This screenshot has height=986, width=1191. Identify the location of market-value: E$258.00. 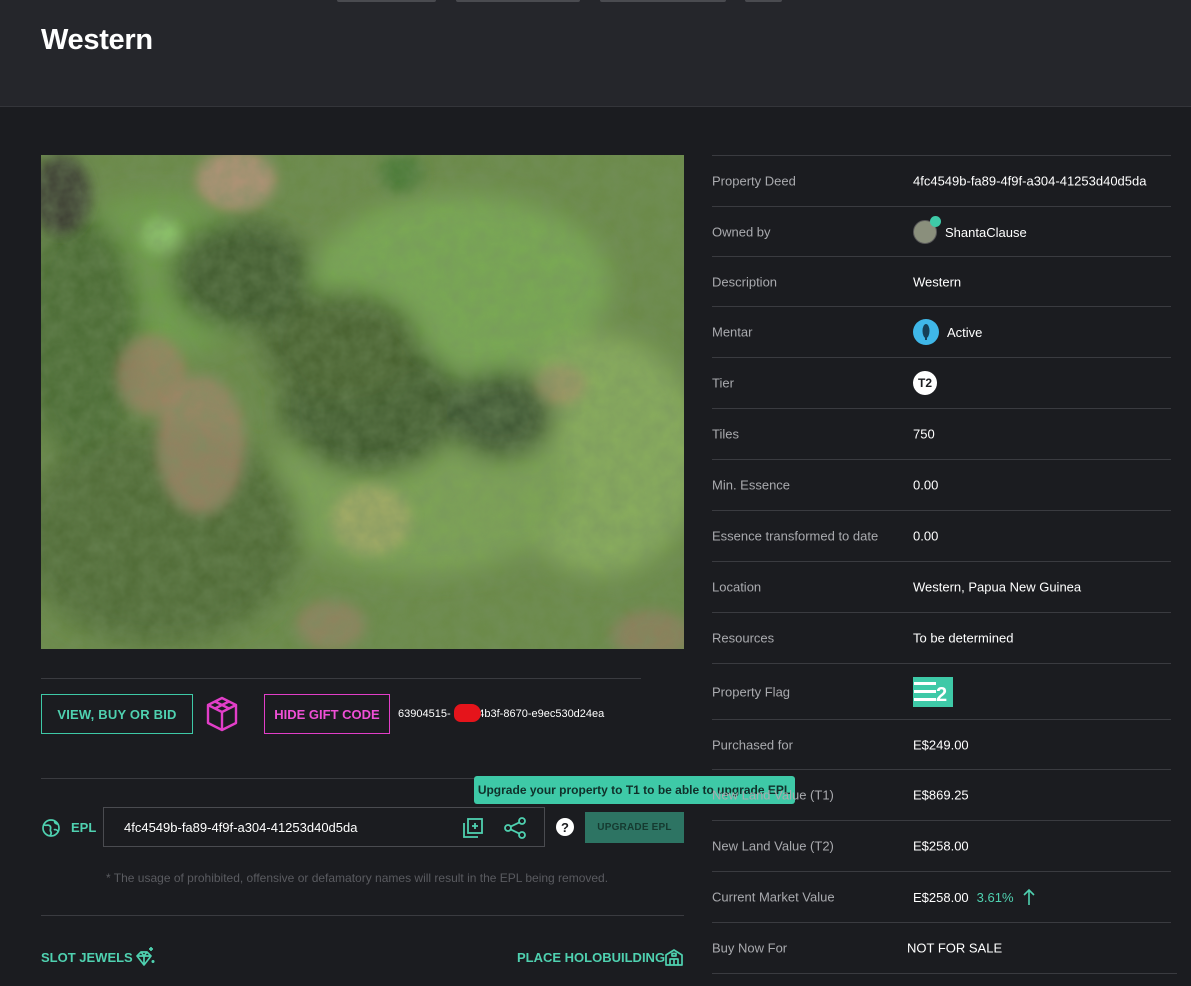
(941, 897).